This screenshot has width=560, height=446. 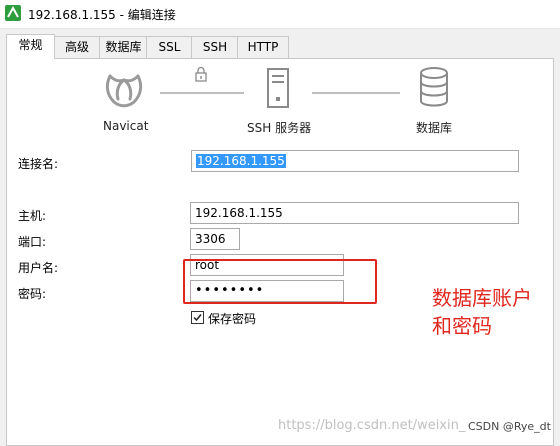 What do you see at coordinates (197, 317) in the screenshot?
I see `save-password-checkbox` at bounding box center [197, 317].